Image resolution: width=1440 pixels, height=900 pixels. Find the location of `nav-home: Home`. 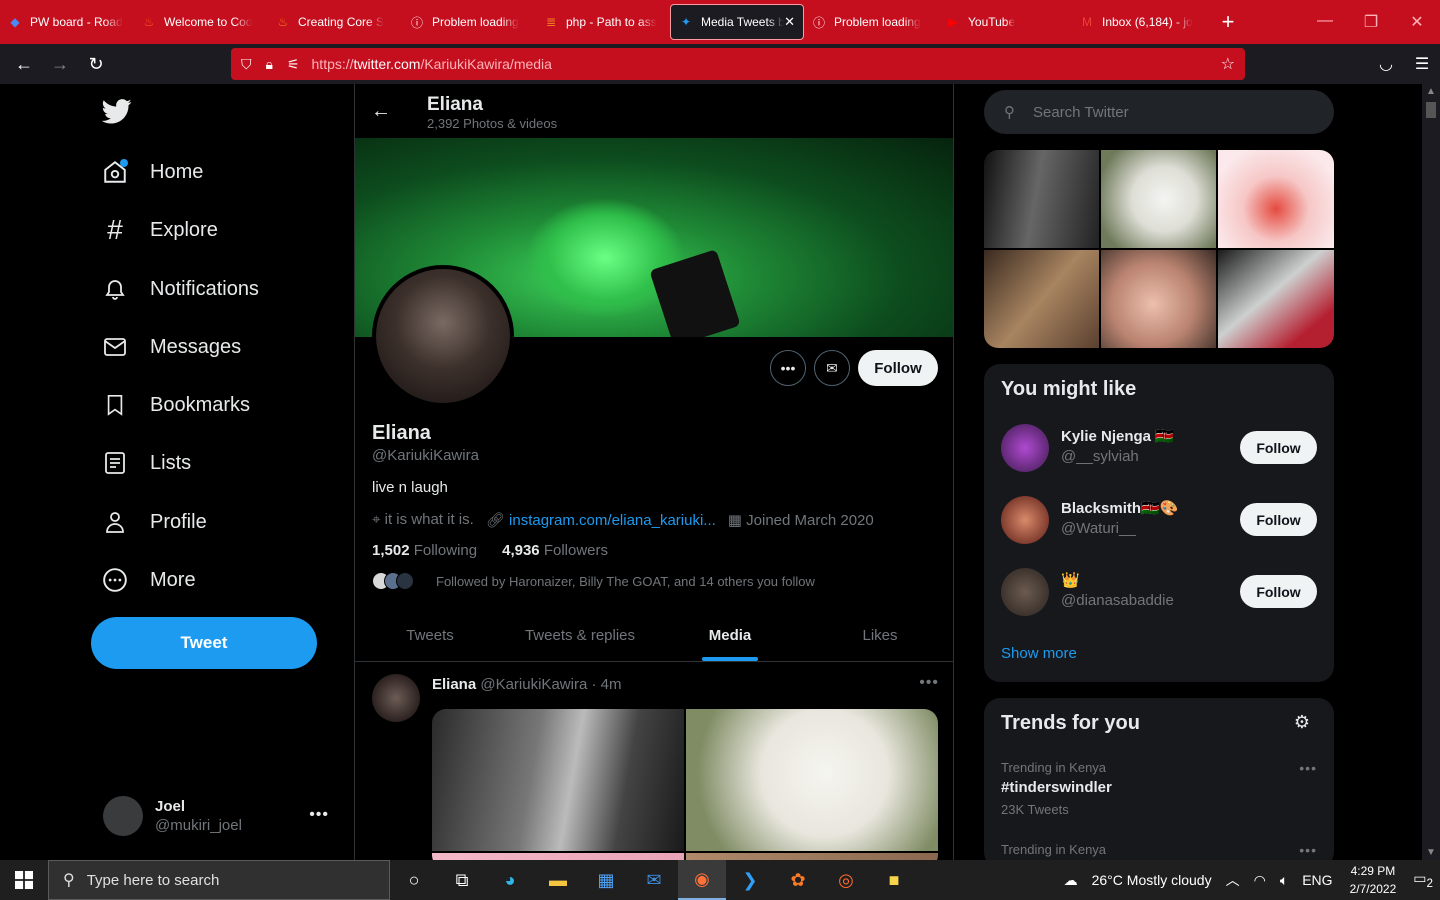

nav-home: Home is located at coordinates (151, 172).